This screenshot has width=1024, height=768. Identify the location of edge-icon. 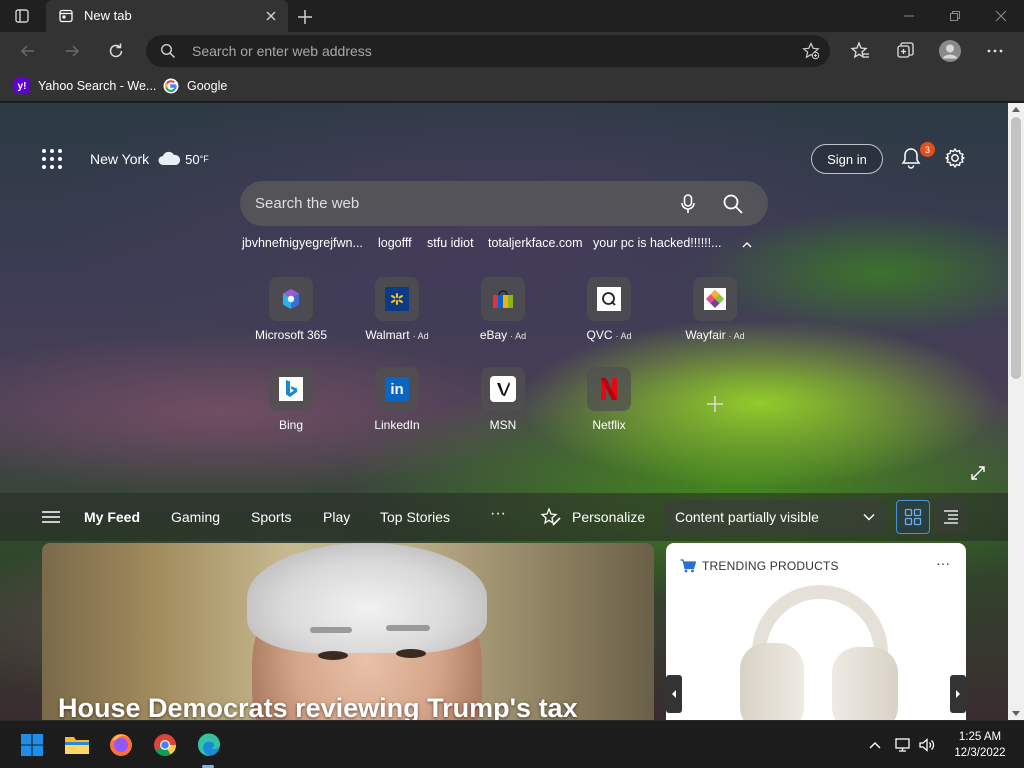
(208, 744).